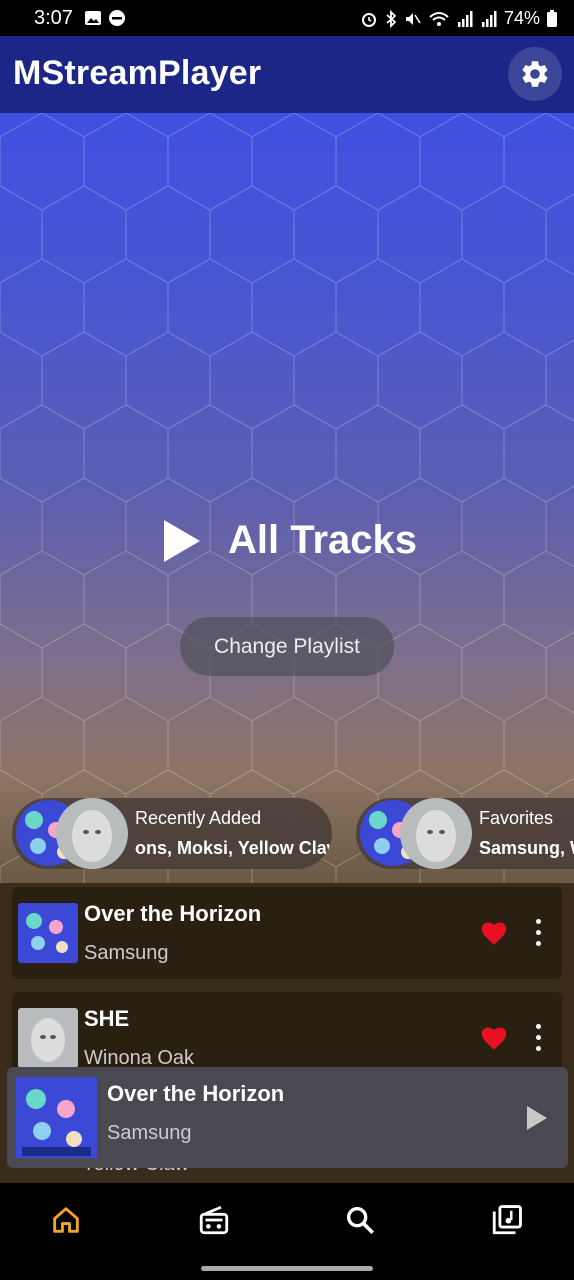  Describe the element at coordinates (287, 1117) in the screenshot. I see `now-playing-bar: Over the Horizon Samsung` at that location.